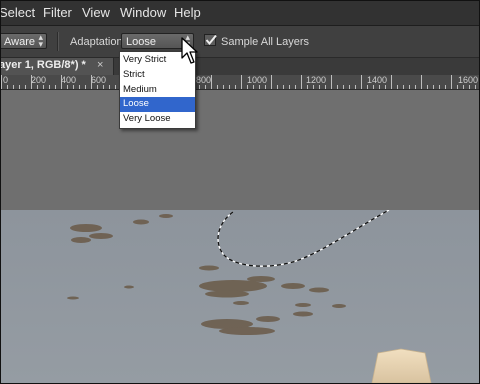 This screenshot has width=480, height=384. What do you see at coordinates (401, 365) in the screenshot?
I see `rock` at bounding box center [401, 365].